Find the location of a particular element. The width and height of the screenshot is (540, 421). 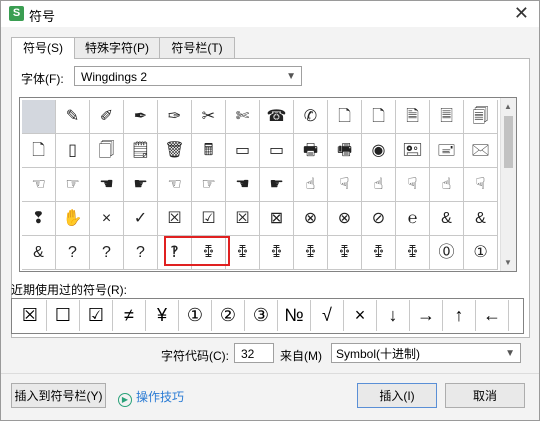

cancel-button: 取消 is located at coordinates (485, 395).